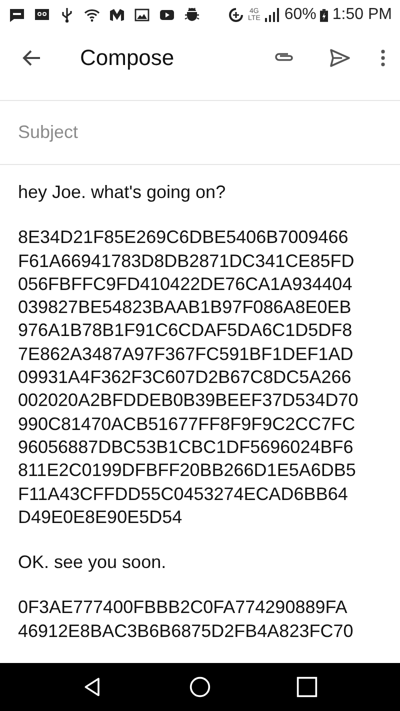  What do you see at coordinates (93, 562) in the screenshot?
I see `message-text: OK. see you soon.` at bounding box center [93, 562].